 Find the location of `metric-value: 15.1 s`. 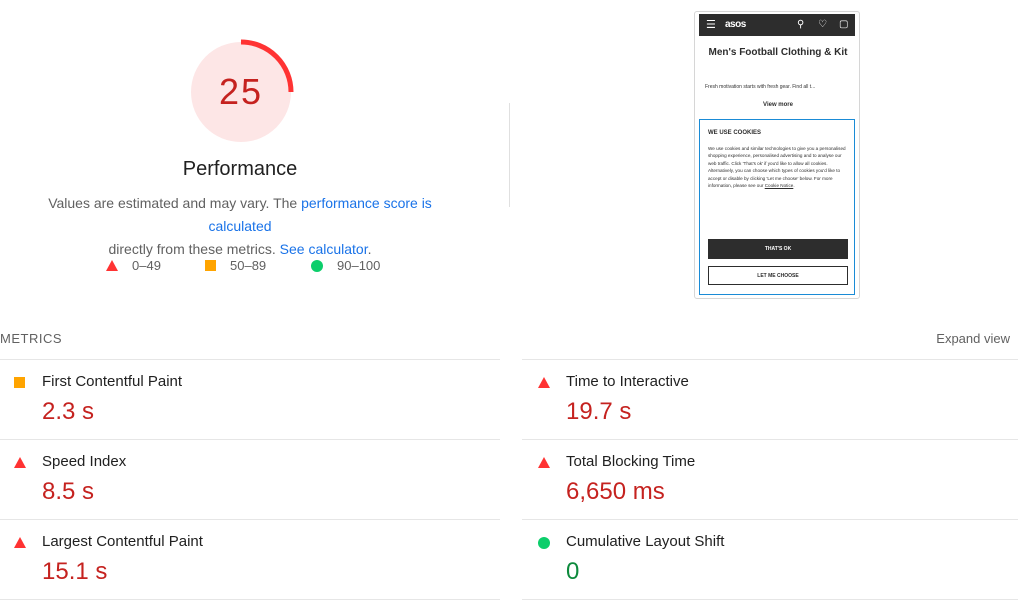

metric-value: 15.1 s is located at coordinates (75, 571).